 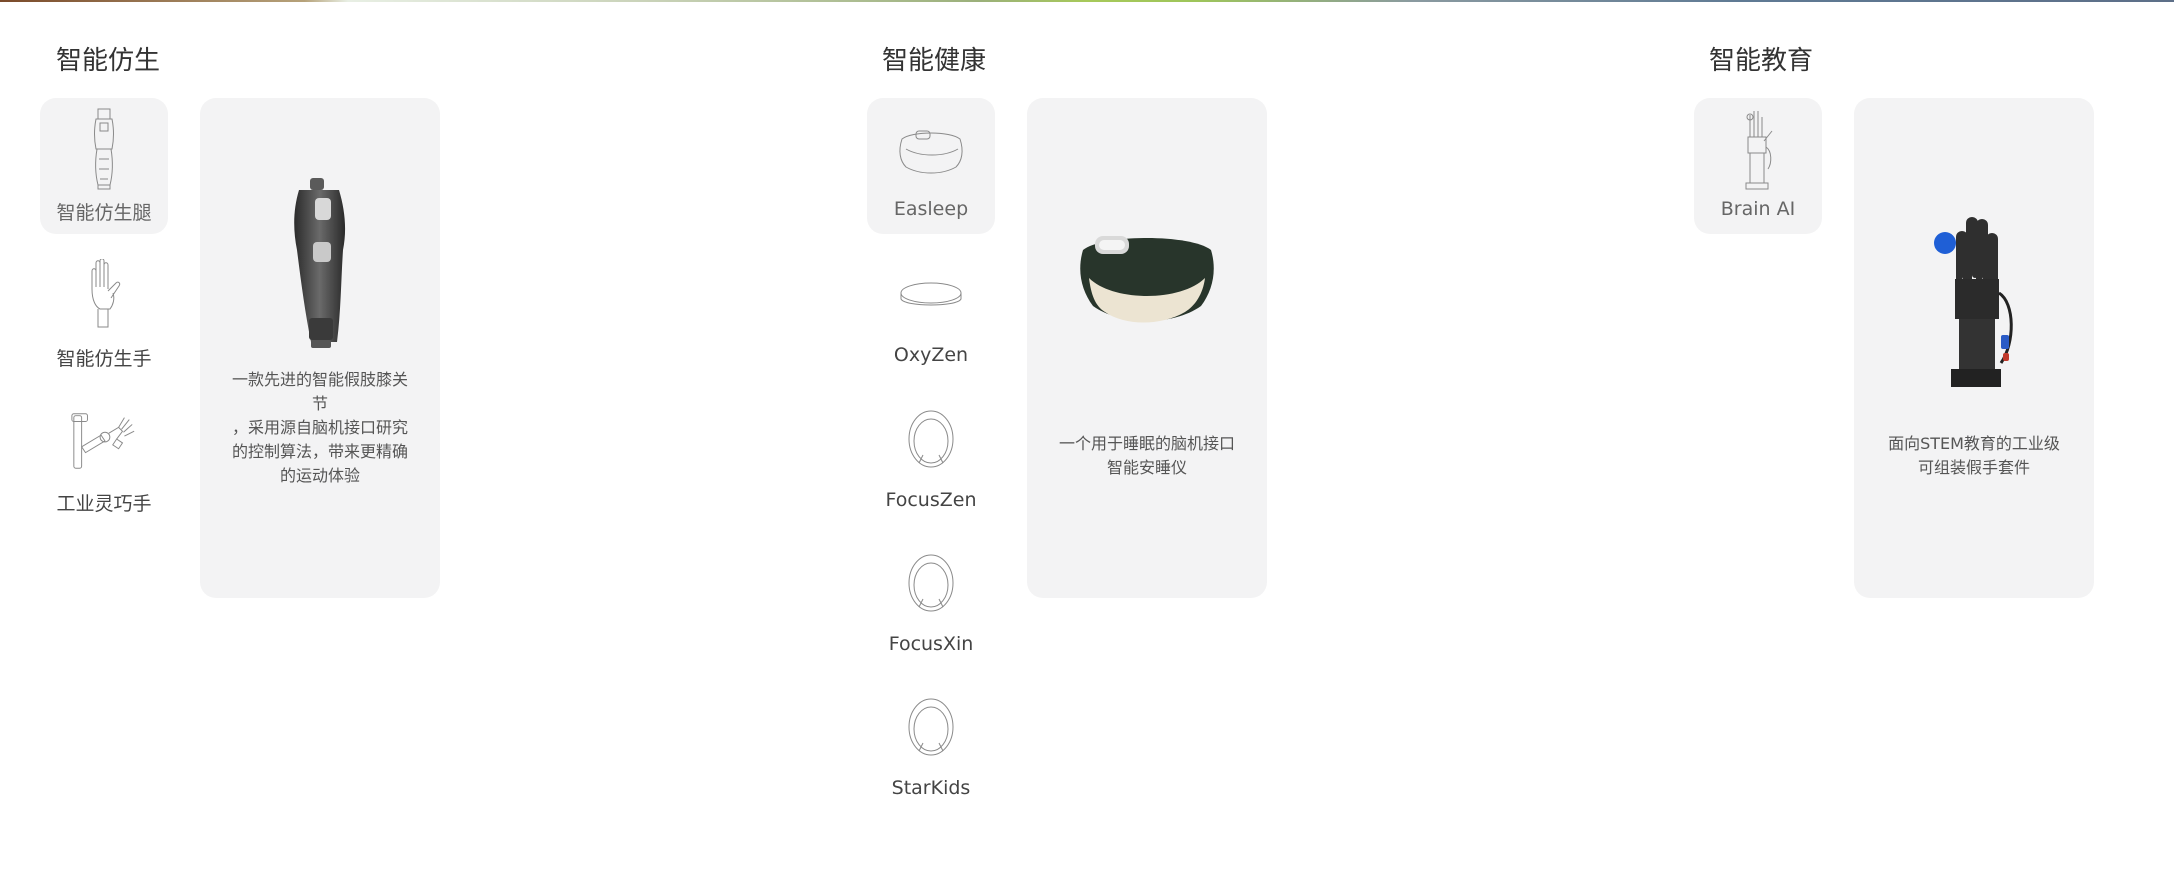 I want to click on product-tab-label: StarKids, so click(x=931, y=788).